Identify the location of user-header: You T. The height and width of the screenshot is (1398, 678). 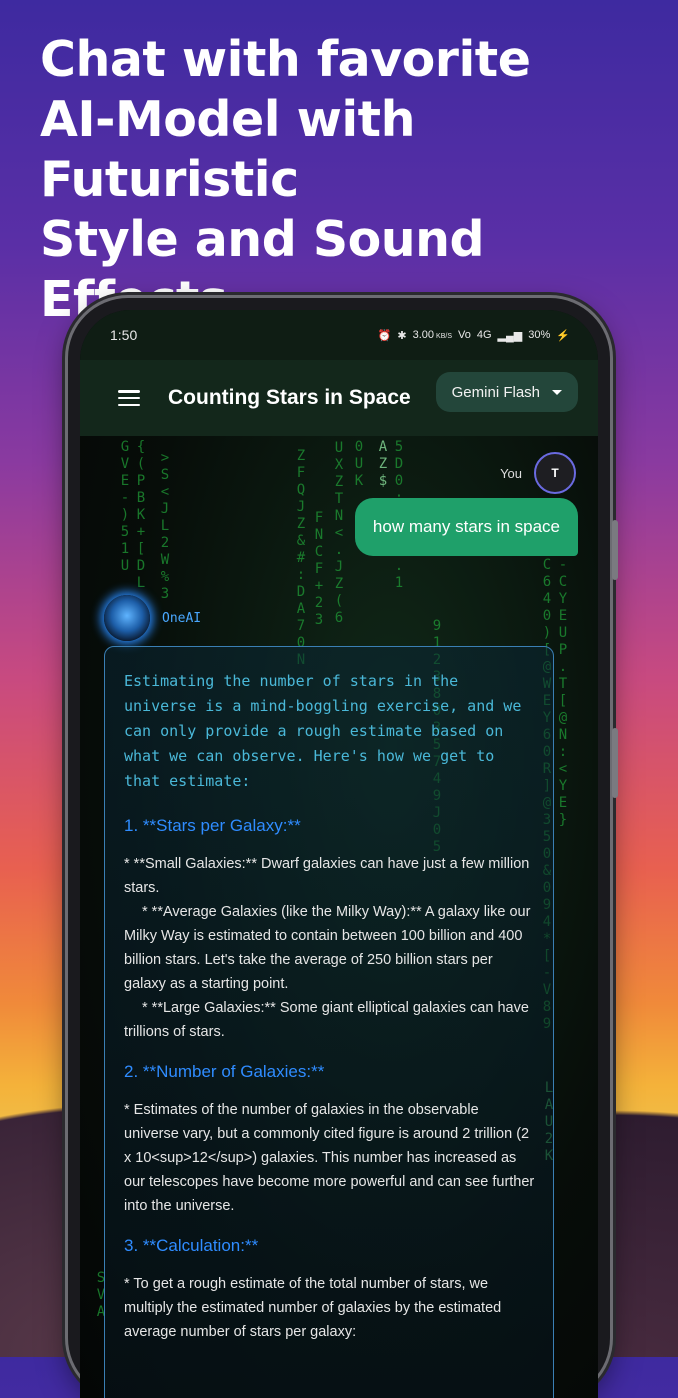
(538, 473).